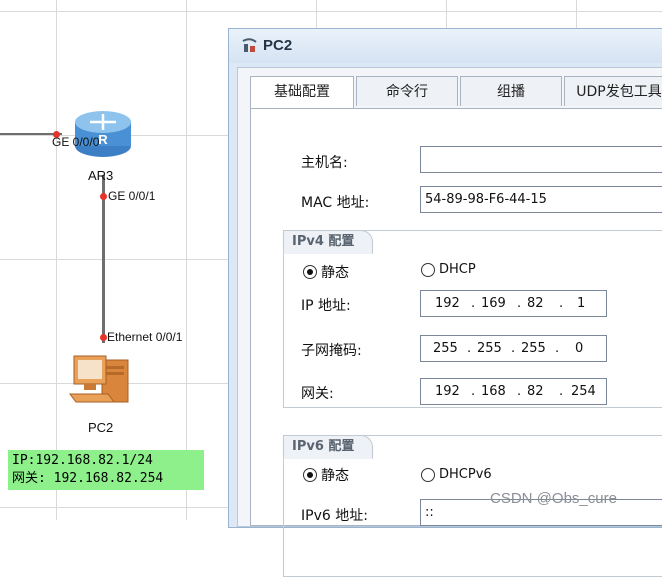 The image size is (662, 577). Describe the element at coordinates (103, 337) in the screenshot. I see `port-dot-eth001` at that location.